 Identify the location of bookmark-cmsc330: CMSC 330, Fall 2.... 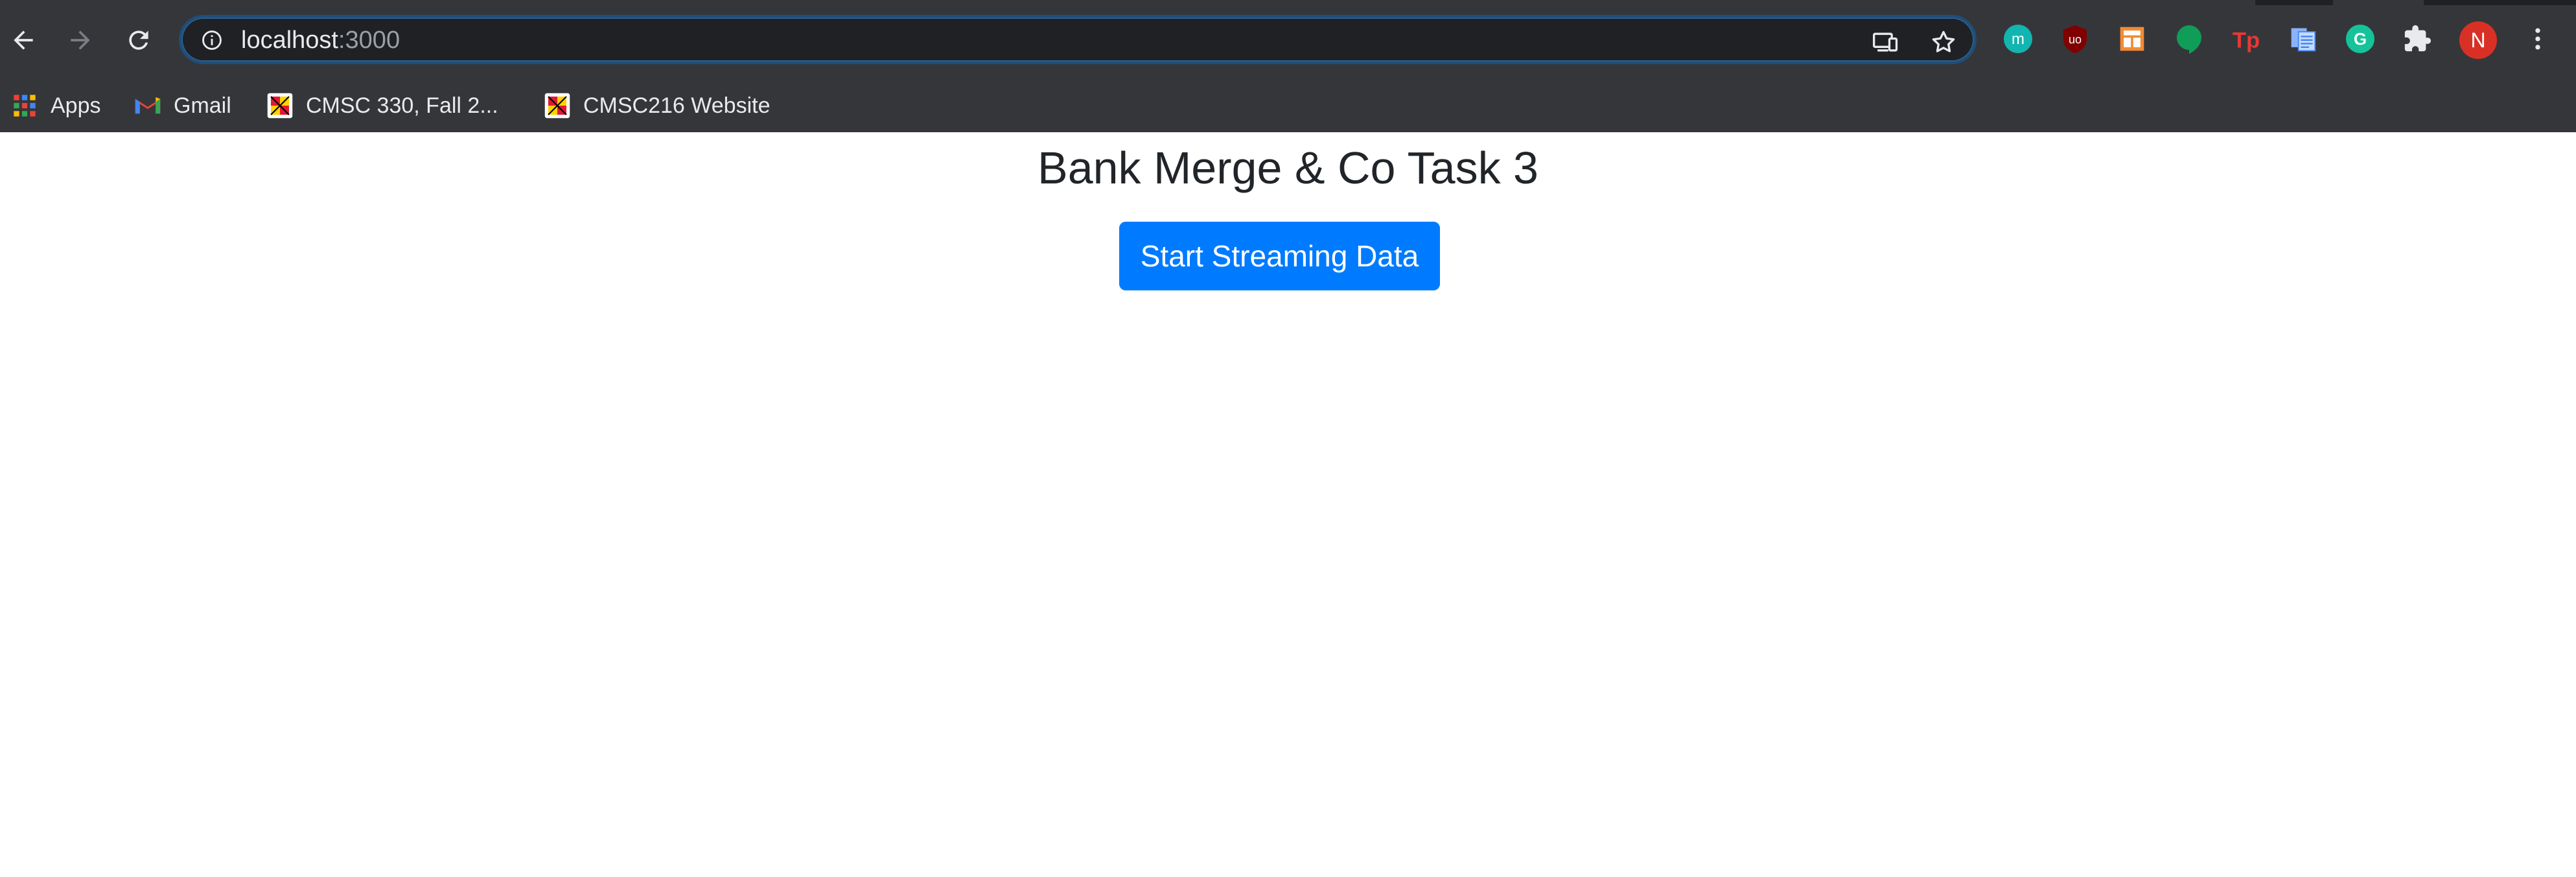
(382, 106).